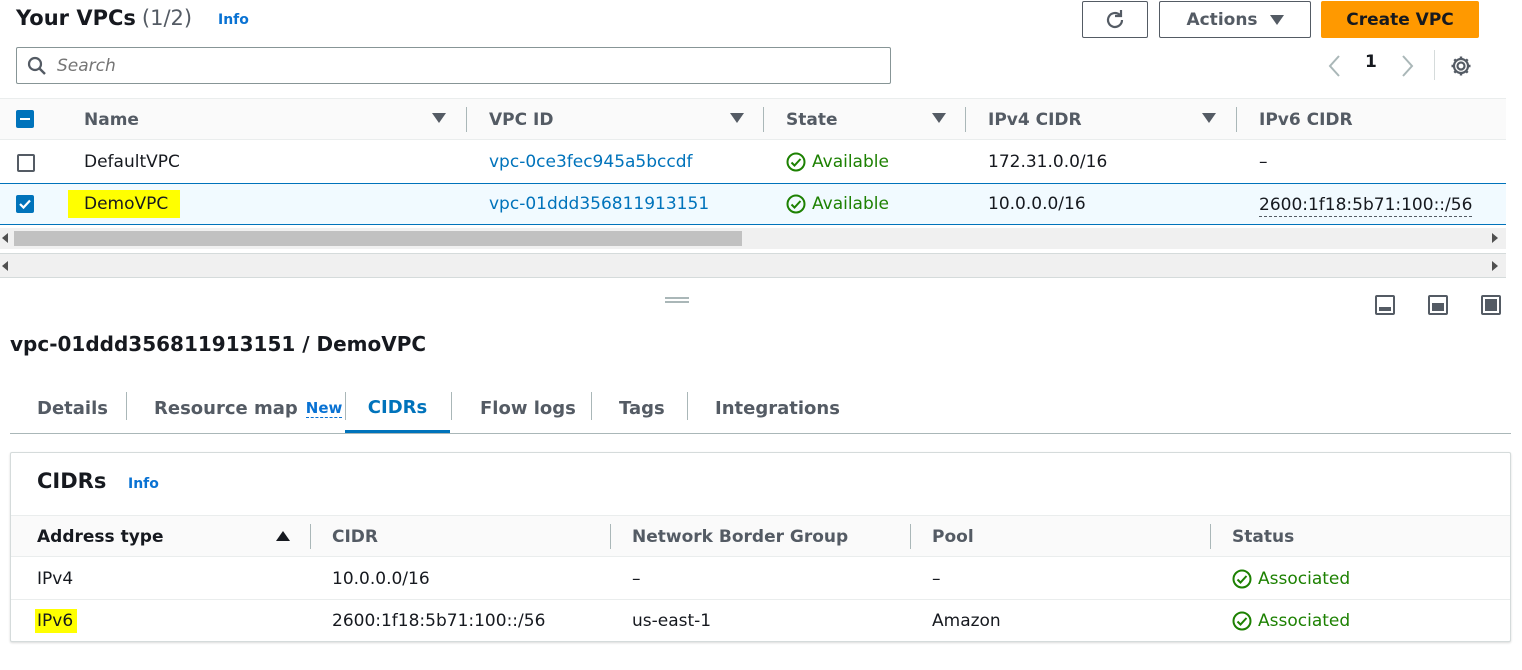 The height and width of the screenshot is (670, 1522). Describe the element at coordinates (777, 408) in the screenshot. I see `tab-integrations: Integrations` at that location.